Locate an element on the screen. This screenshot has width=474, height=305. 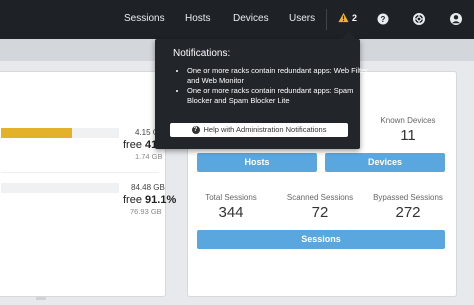
nav-divider is located at coordinates (326, 19).